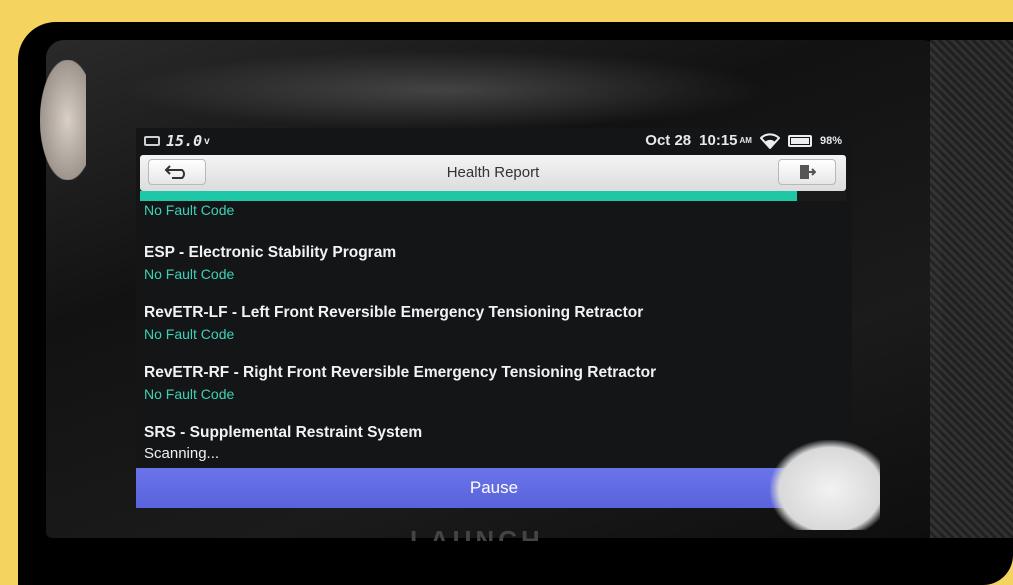 This screenshot has width=1013, height=585. I want to click on hand-finger, so click(825, 485).